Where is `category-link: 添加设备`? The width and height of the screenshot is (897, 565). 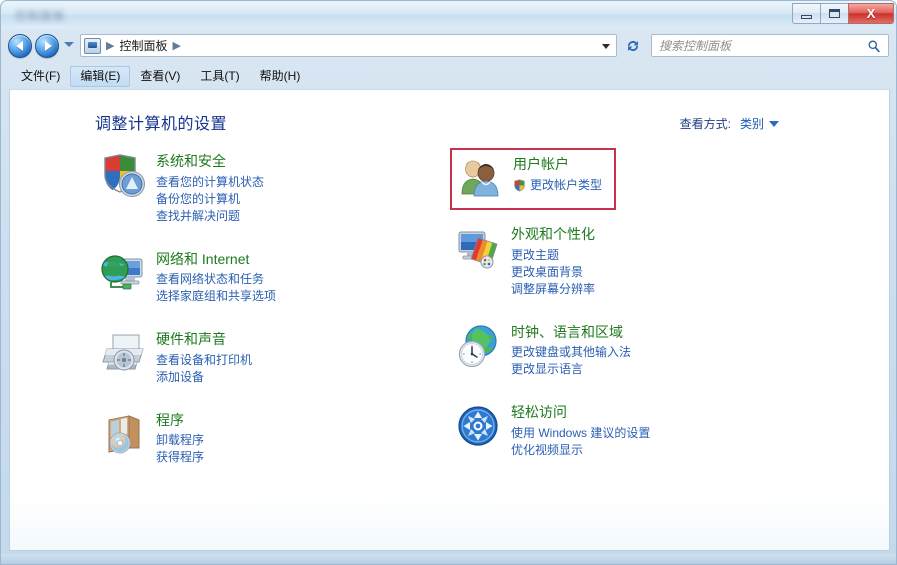 category-link: 添加设备 is located at coordinates (204, 377).